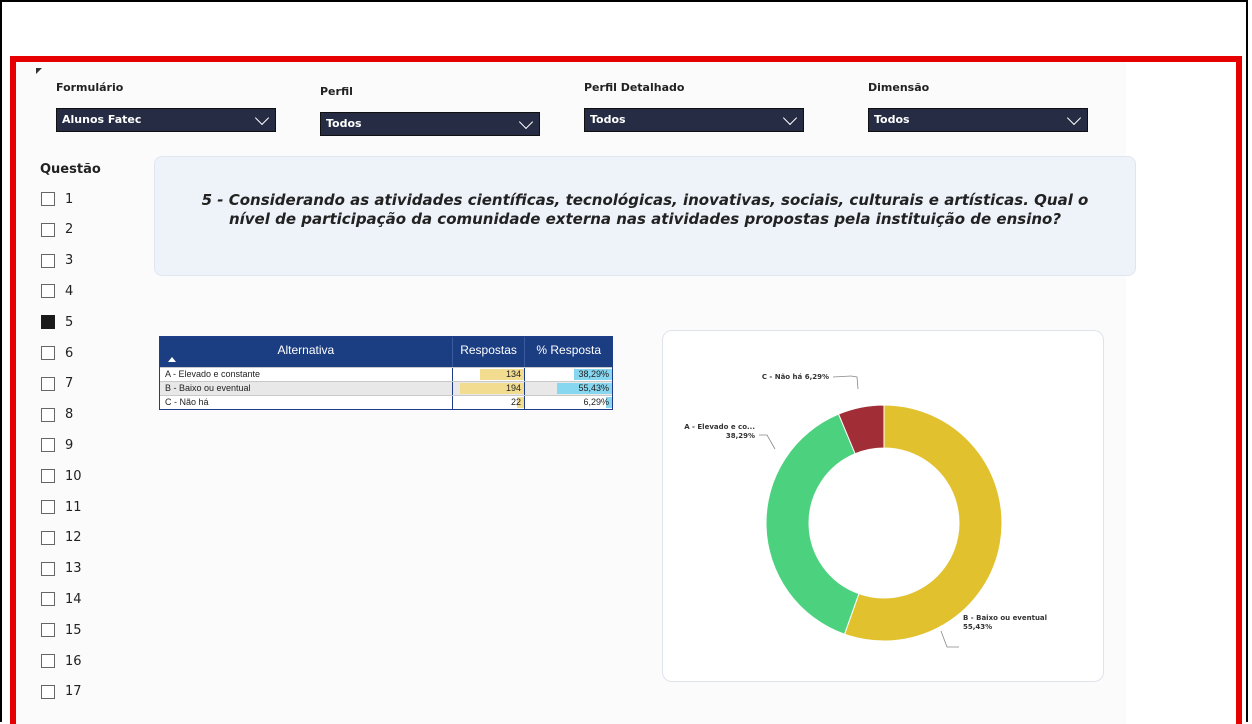 The width and height of the screenshot is (1252, 724). Describe the element at coordinates (73, 507) in the screenshot. I see `questao-item-label: 11` at that location.